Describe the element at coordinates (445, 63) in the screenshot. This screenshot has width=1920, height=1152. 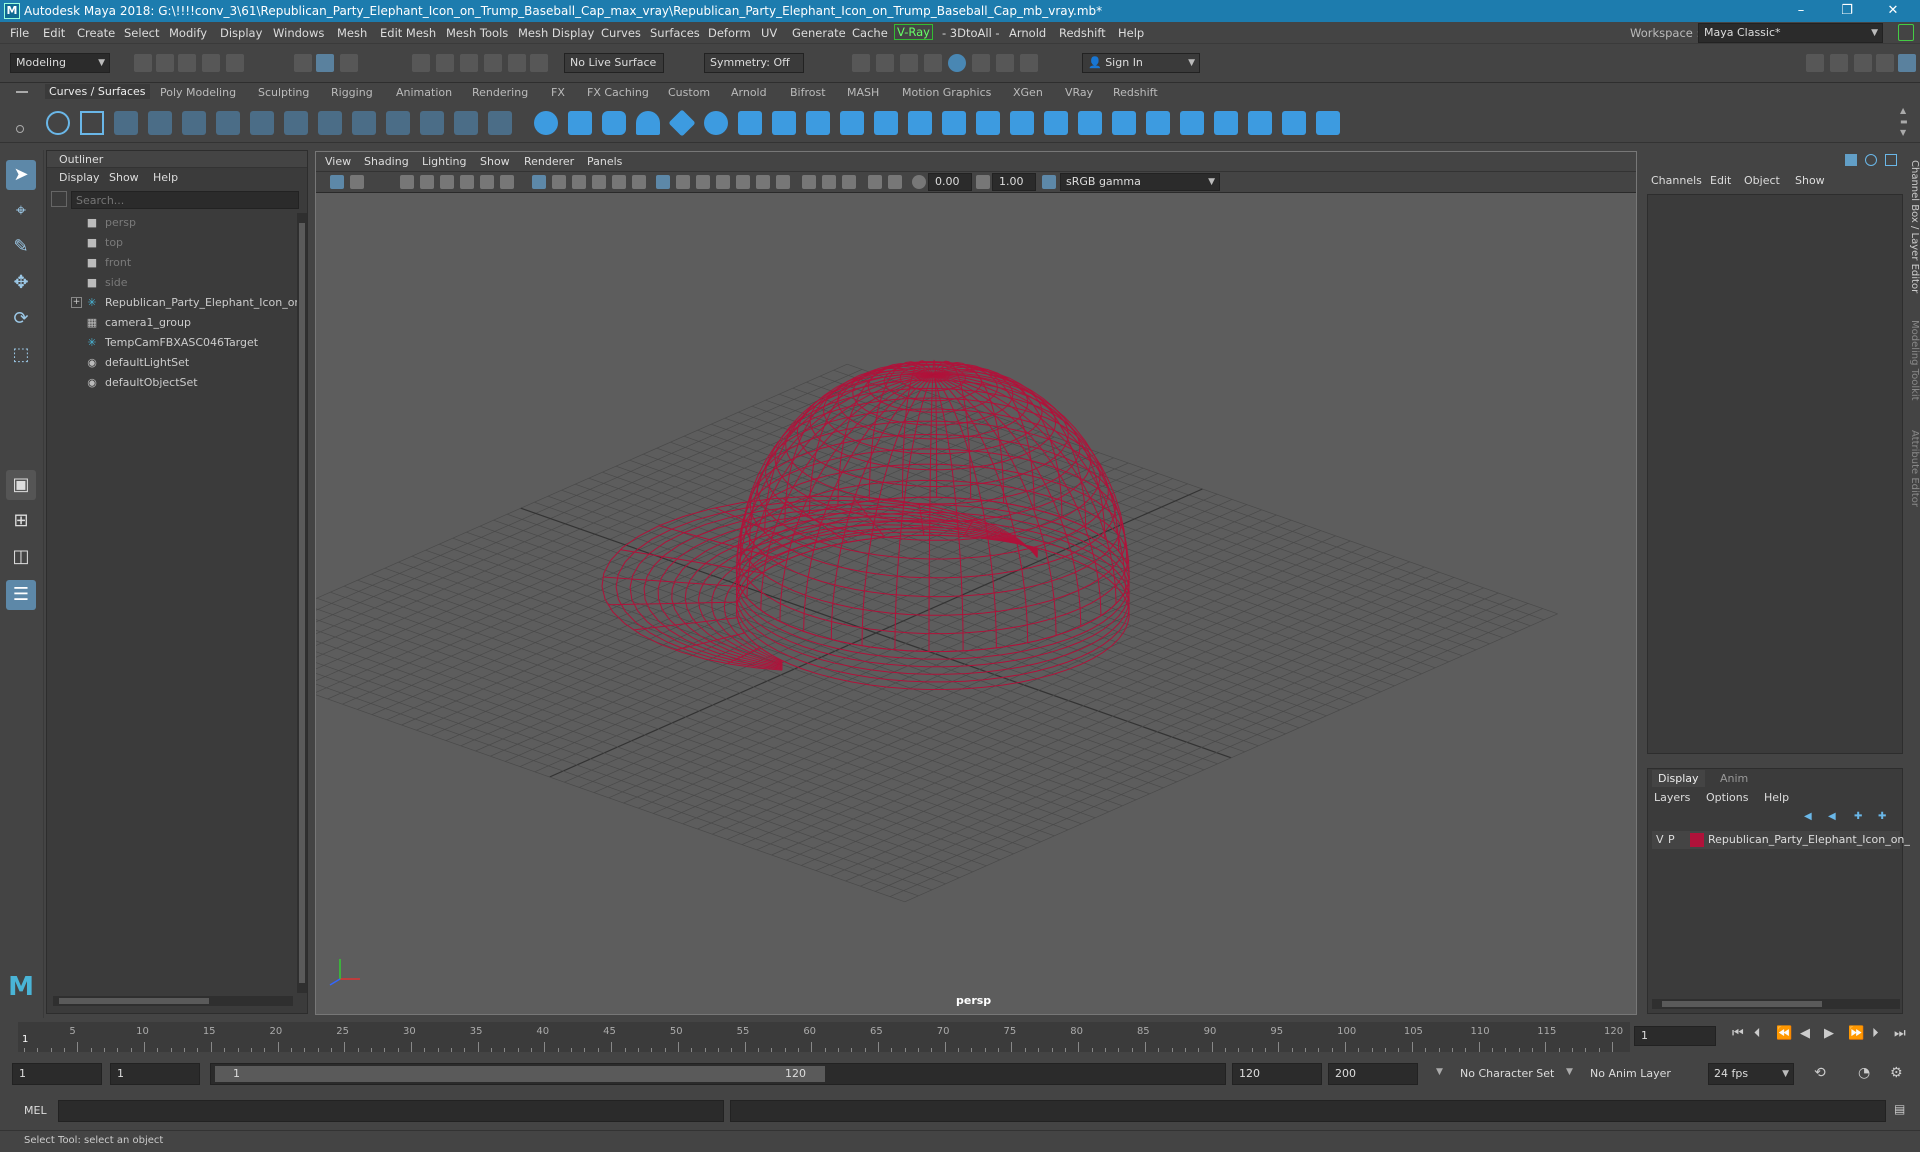
I see `snap-curve-icon` at that location.